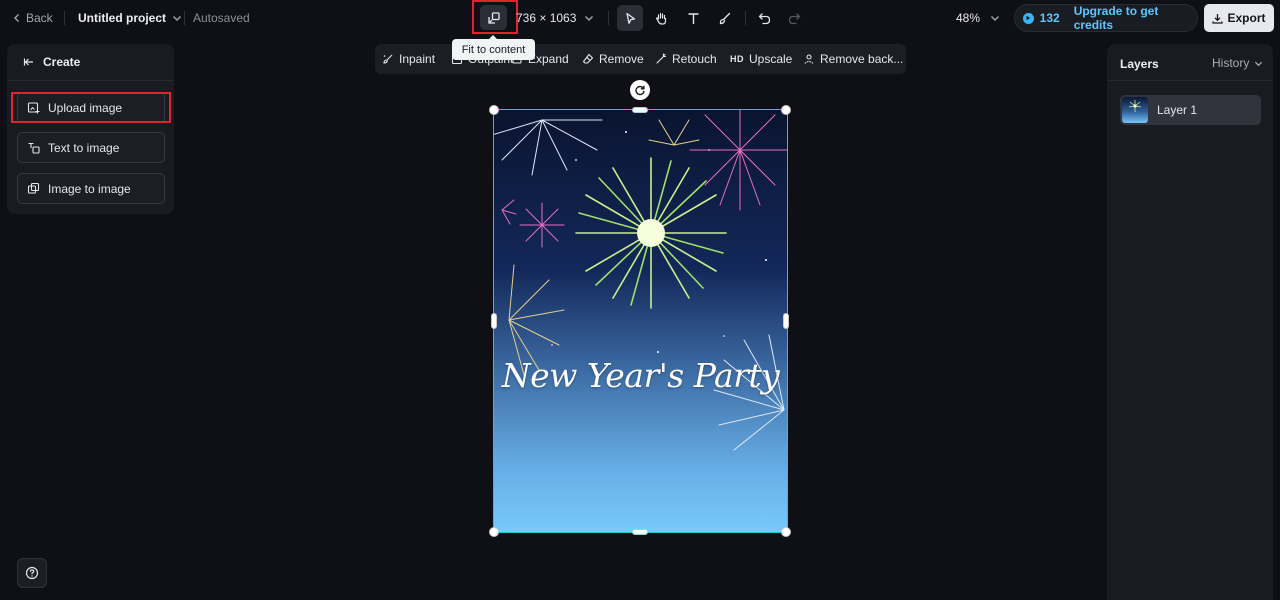  What do you see at coordinates (546, 18) in the screenshot?
I see `canvas-dimensions: 736 × 1063` at bounding box center [546, 18].